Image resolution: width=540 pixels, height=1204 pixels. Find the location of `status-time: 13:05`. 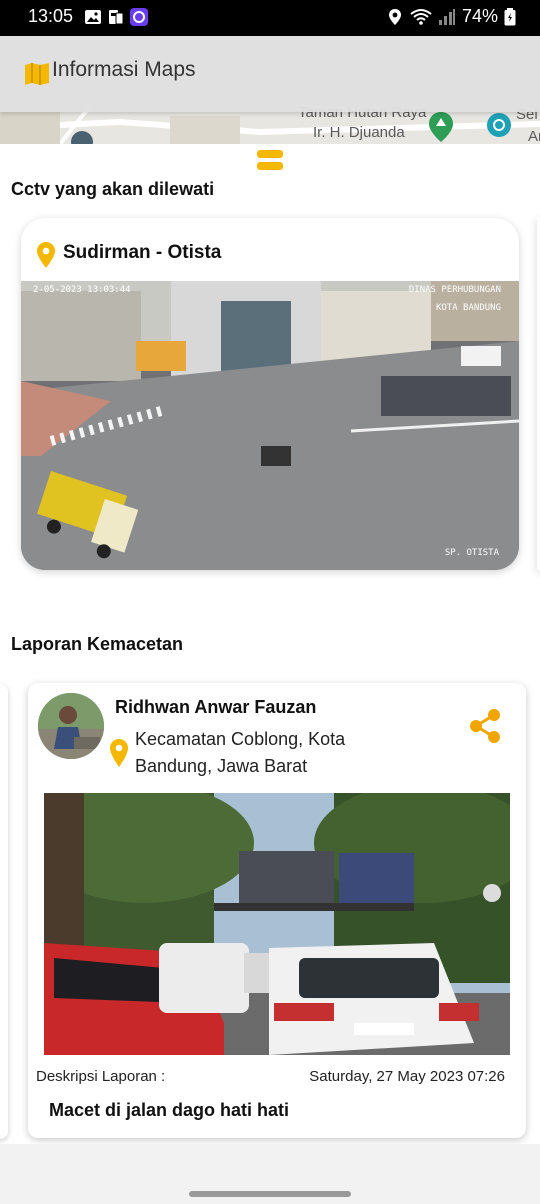

status-time: 13:05 is located at coordinates (51, 16).